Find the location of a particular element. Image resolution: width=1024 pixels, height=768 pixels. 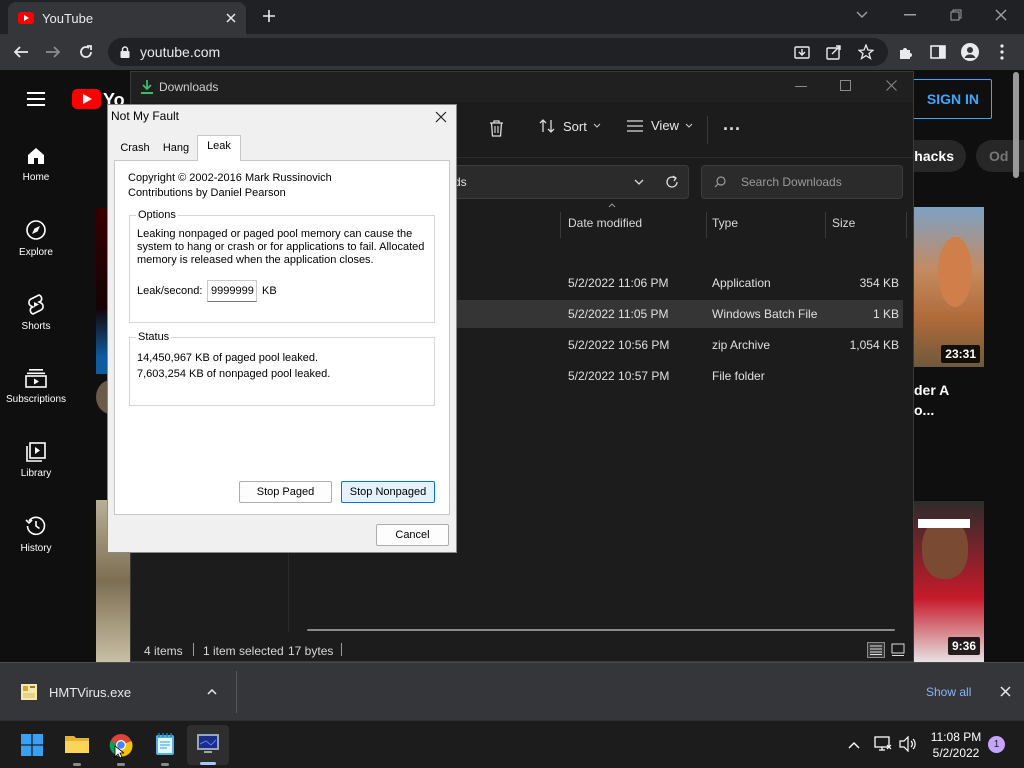

video-duration: 23:31 is located at coordinates (960, 354).